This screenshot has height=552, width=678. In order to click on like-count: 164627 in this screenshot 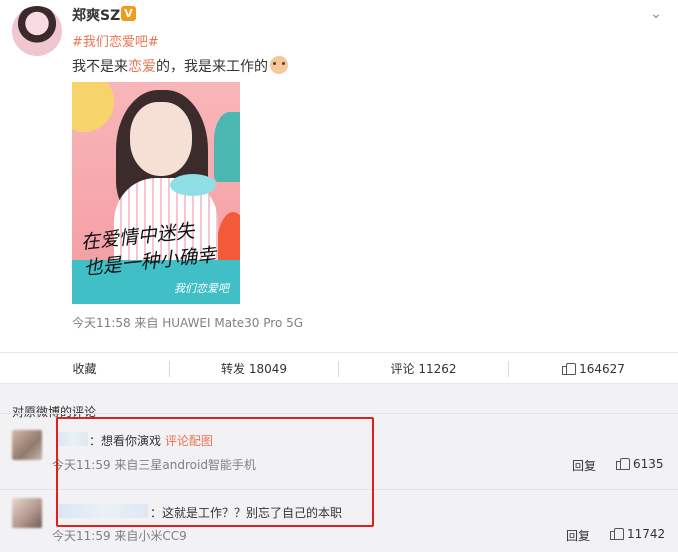, I will do `click(602, 369)`.